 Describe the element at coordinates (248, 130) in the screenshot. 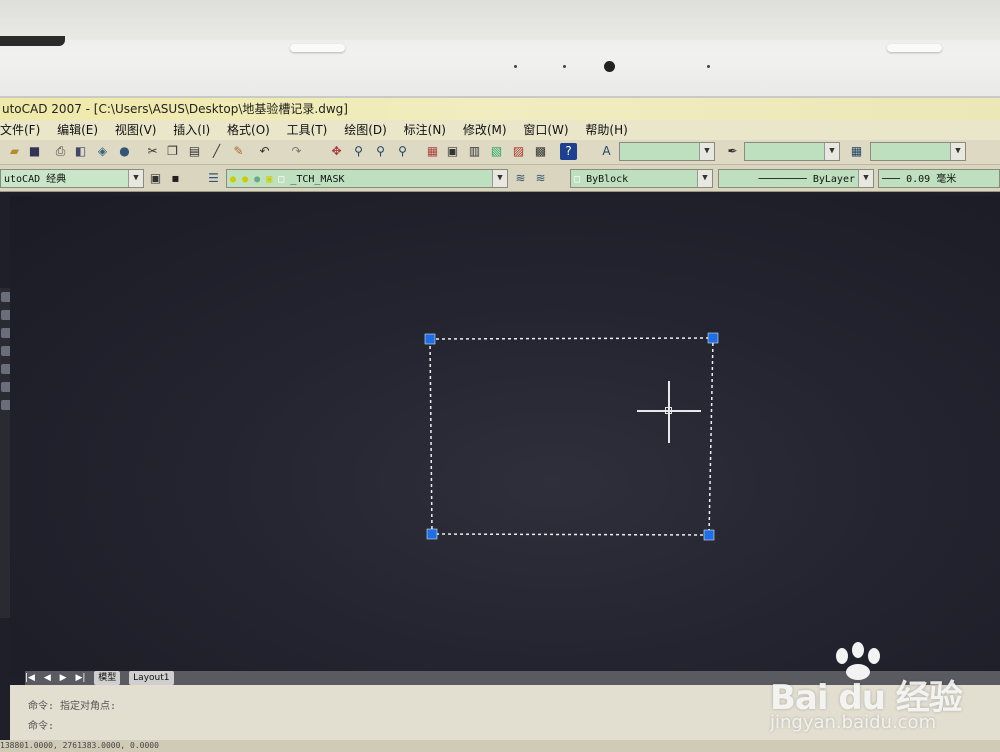

I see `menu-format: 格式(O)` at that location.